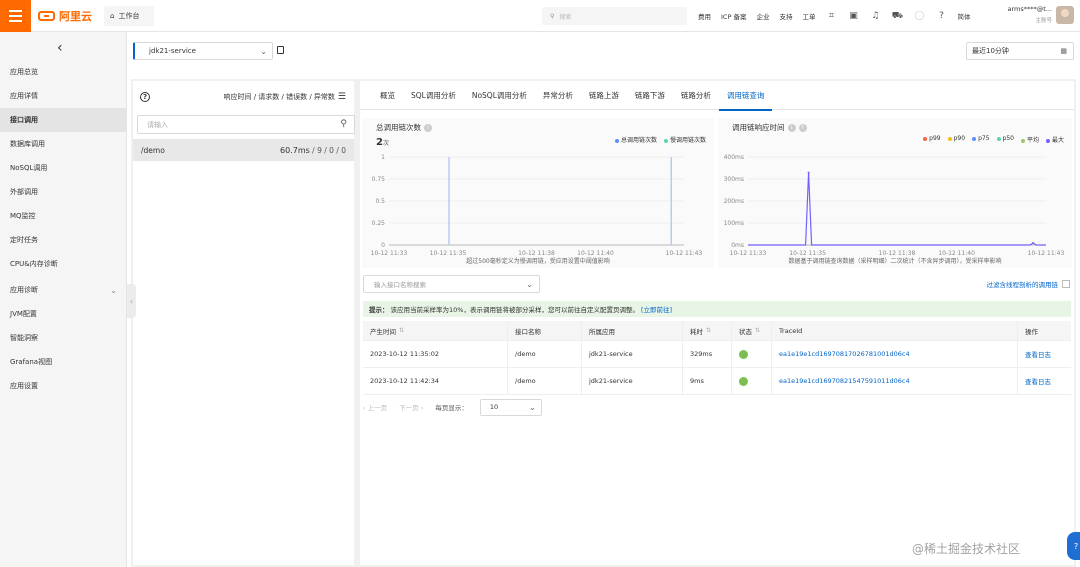 This screenshot has height=567, width=1080. Describe the element at coordinates (1043, 21) in the screenshot. I see `user-role: 主账号` at that location.